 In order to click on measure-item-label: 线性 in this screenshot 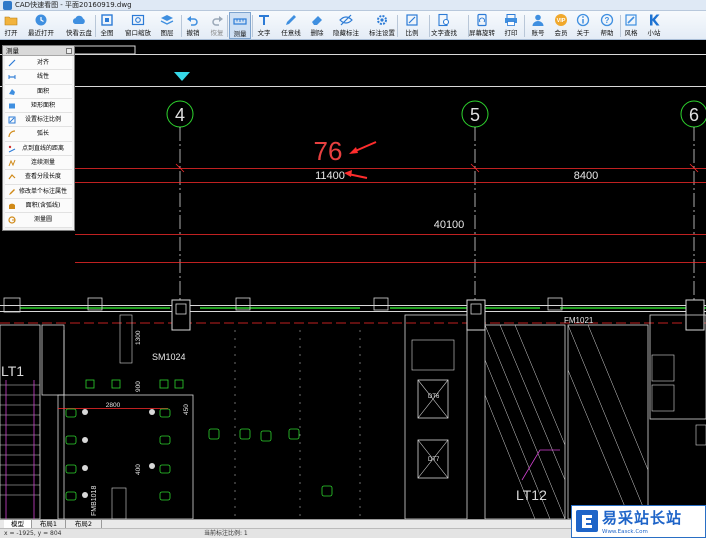, I will do `click(42, 77)`.